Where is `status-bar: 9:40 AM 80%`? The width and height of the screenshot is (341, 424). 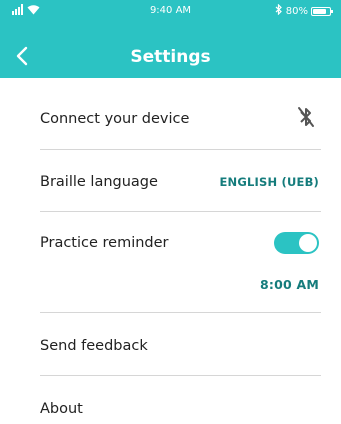
status-bar: 9:40 AM 80% is located at coordinates (170, 12).